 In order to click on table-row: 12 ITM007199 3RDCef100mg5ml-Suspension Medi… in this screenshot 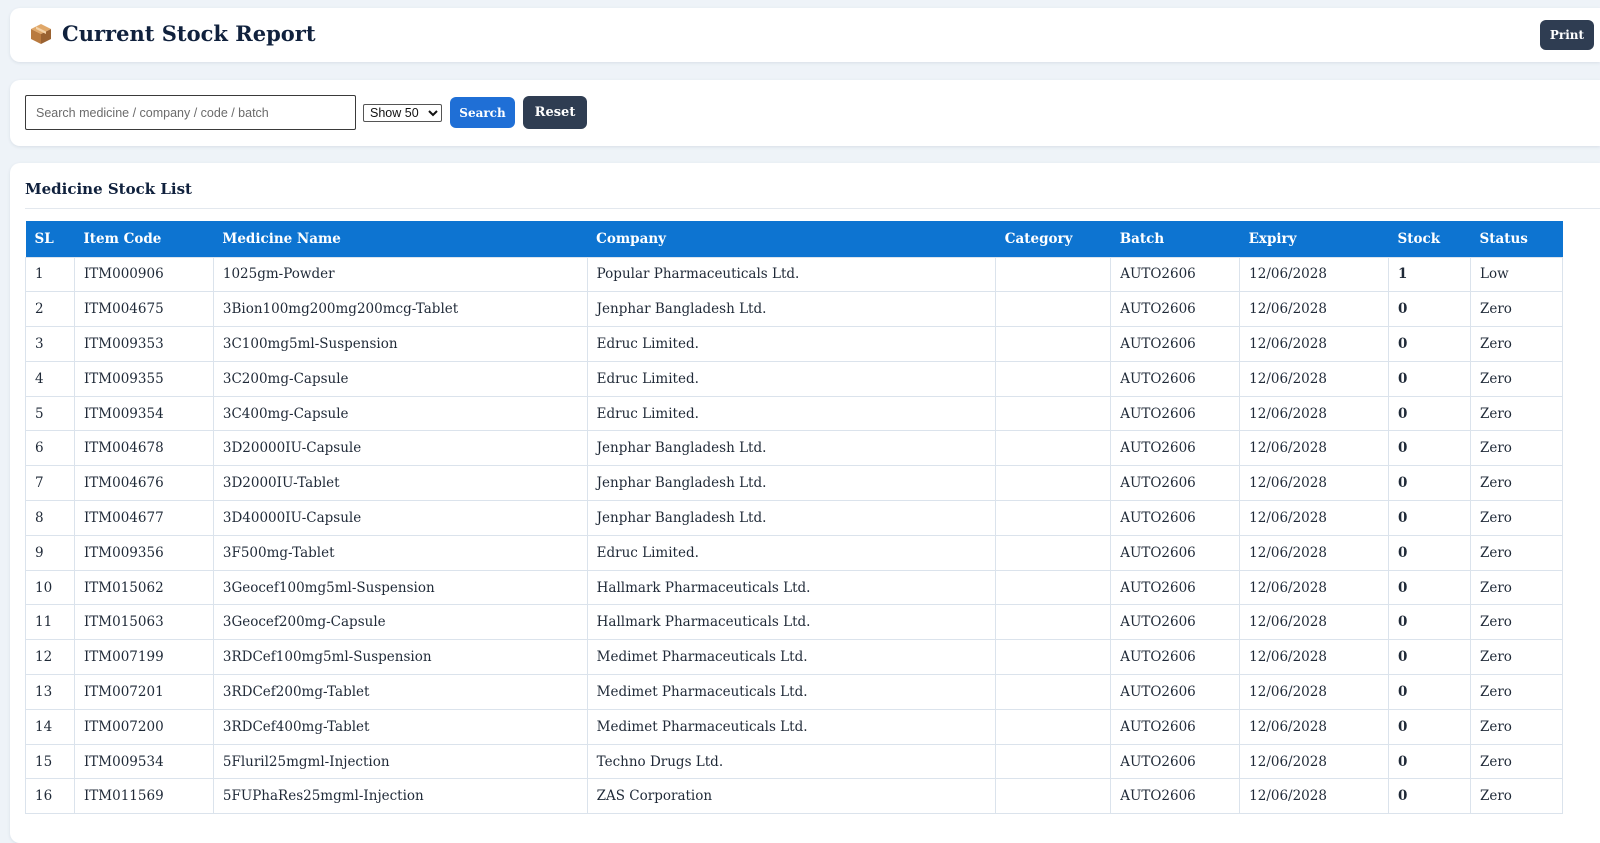, I will do `click(794, 657)`.